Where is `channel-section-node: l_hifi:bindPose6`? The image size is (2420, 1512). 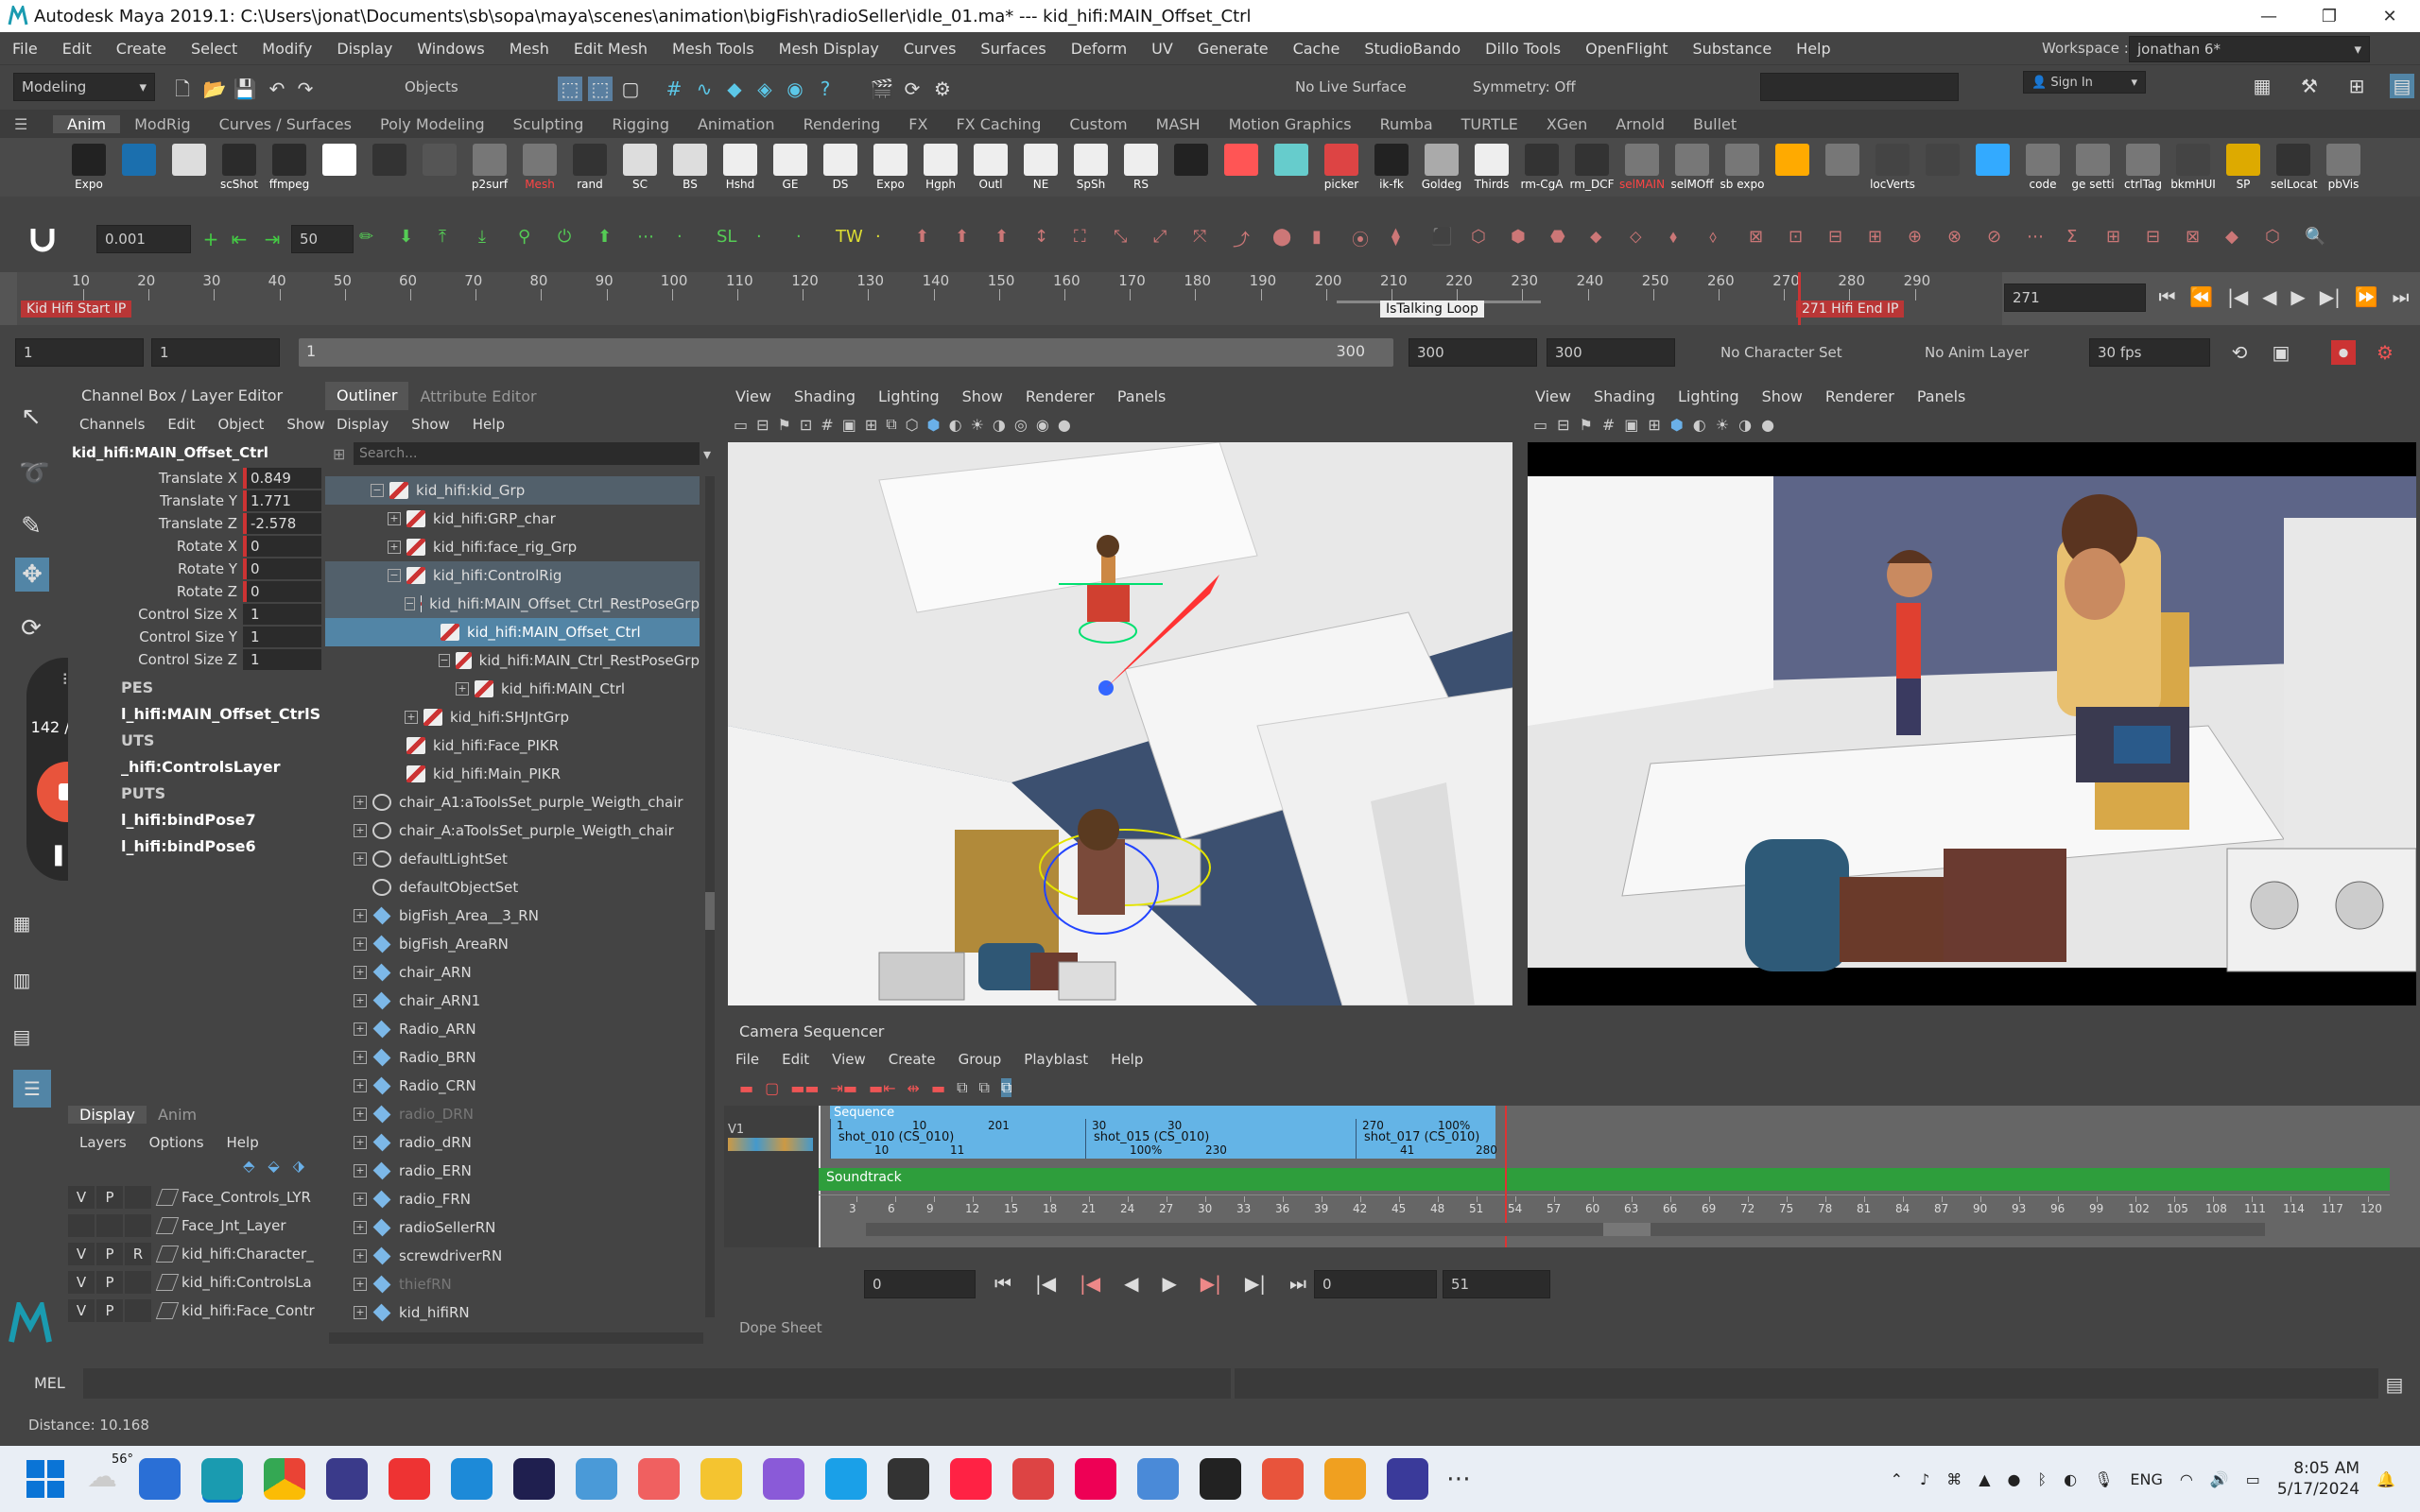
channel-section-node: l_hifi:bindPose6 is located at coordinates (221, 846).